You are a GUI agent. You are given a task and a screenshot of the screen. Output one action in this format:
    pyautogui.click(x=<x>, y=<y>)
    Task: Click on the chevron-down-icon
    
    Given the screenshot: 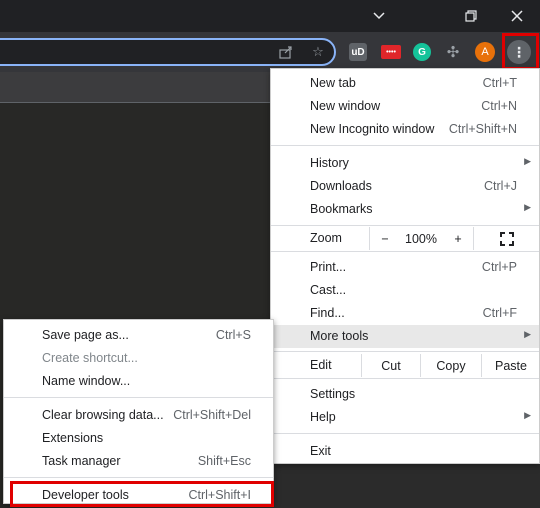 What is the action you would take?
    pyautogui.click(x=379, y=16)
    